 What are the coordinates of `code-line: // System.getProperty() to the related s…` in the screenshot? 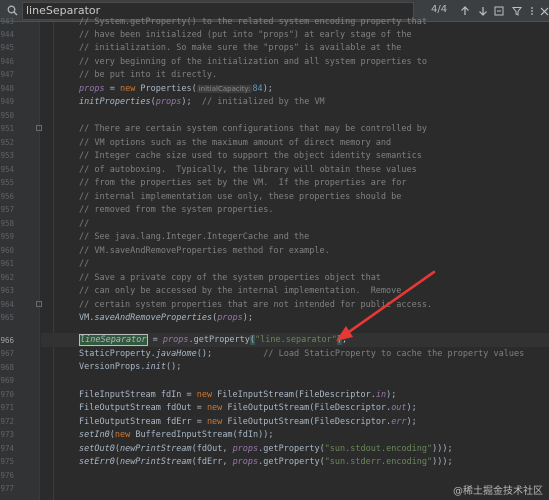 It's located at (253, 22).